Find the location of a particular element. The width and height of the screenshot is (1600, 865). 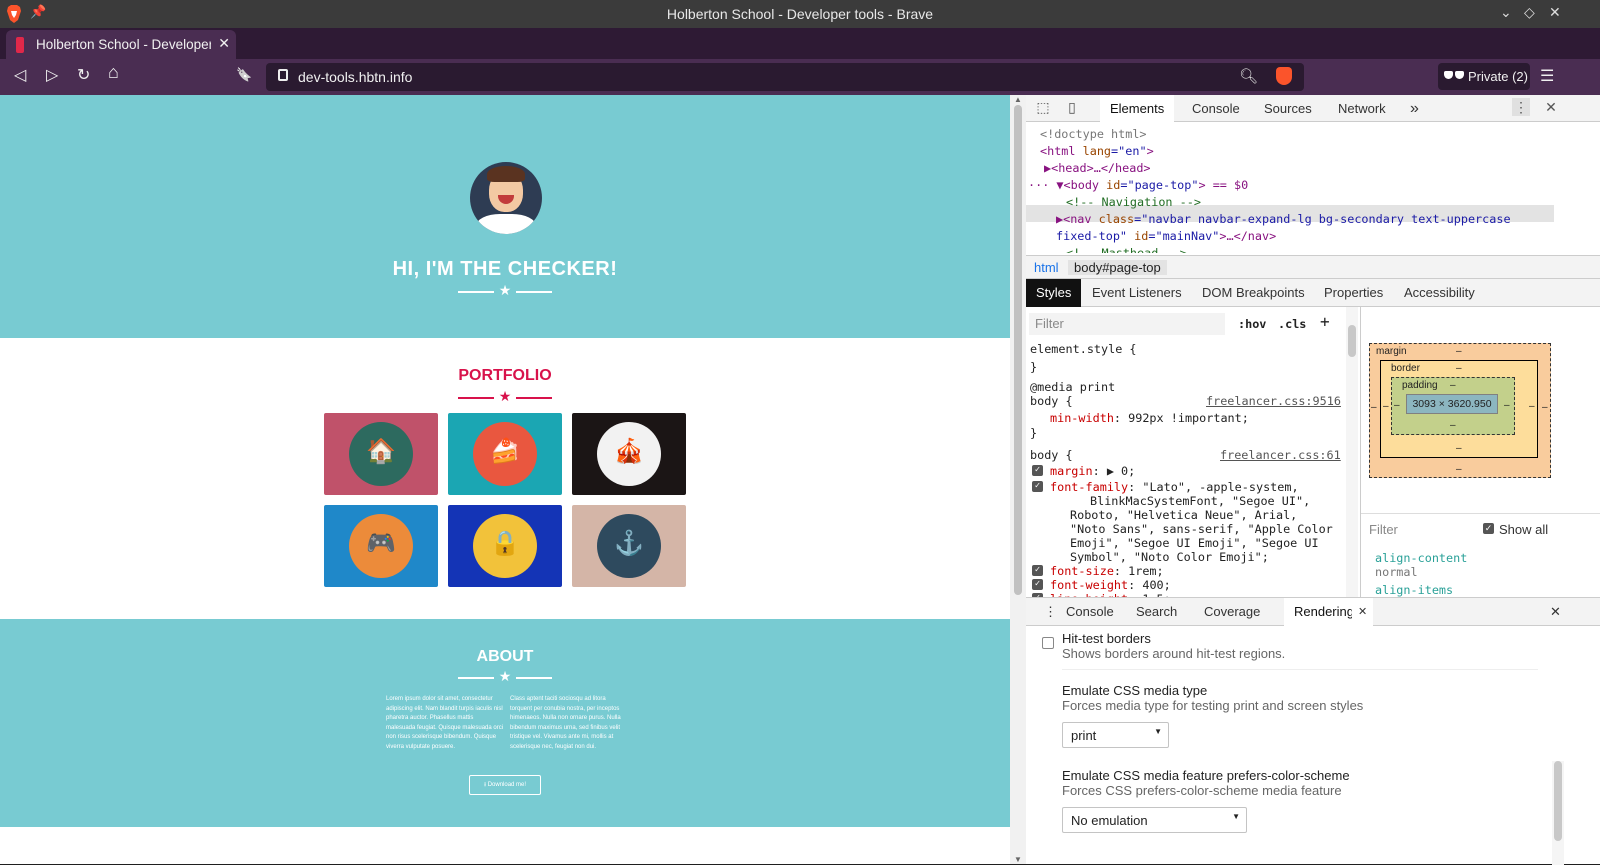

cabin-icon: 🏠 is located at coordinates (381, 451).